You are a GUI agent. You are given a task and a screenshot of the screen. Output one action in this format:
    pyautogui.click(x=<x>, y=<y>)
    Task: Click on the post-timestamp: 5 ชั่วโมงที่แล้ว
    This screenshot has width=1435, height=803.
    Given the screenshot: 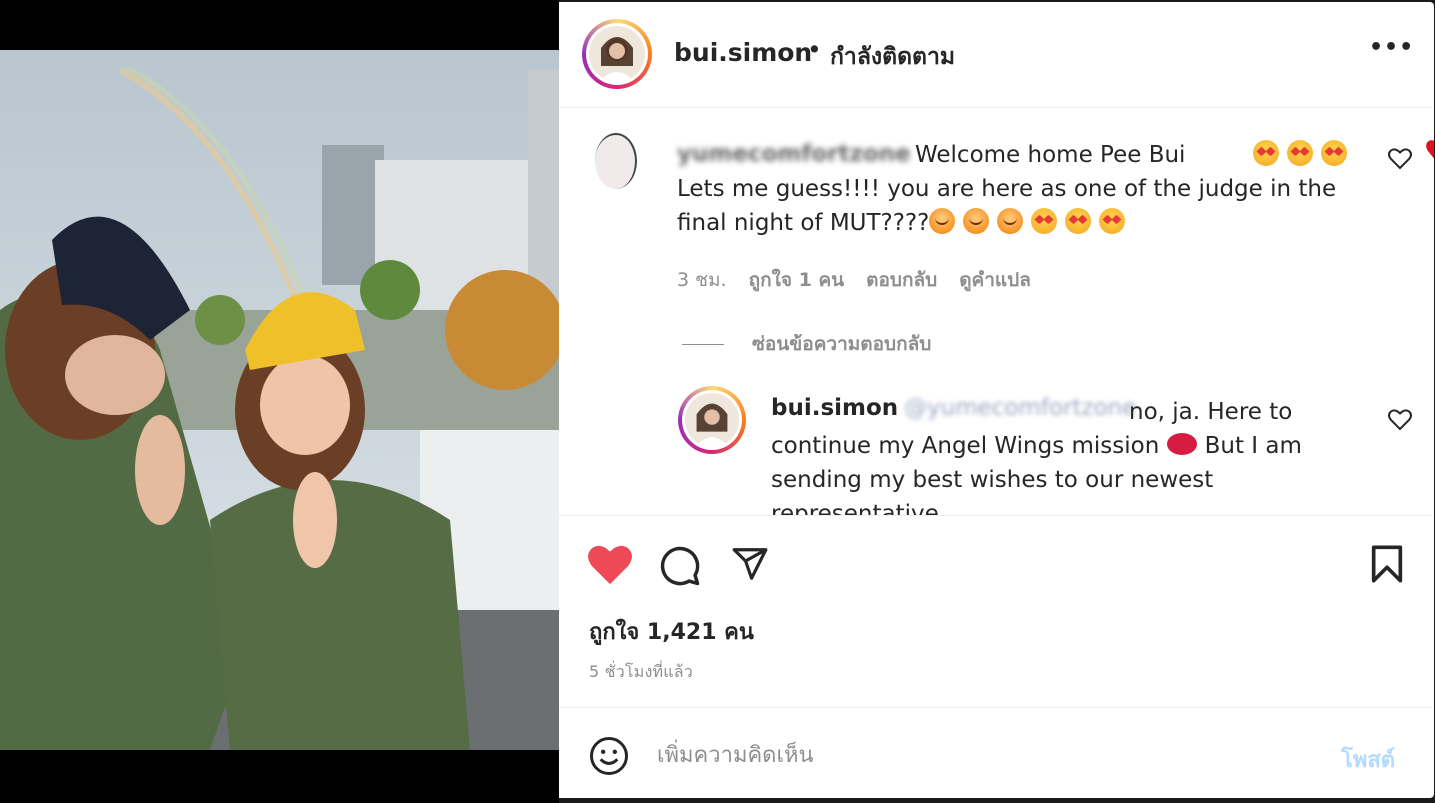 What is the action you would take?
    pyautogui.click(x=641, y=672)
    